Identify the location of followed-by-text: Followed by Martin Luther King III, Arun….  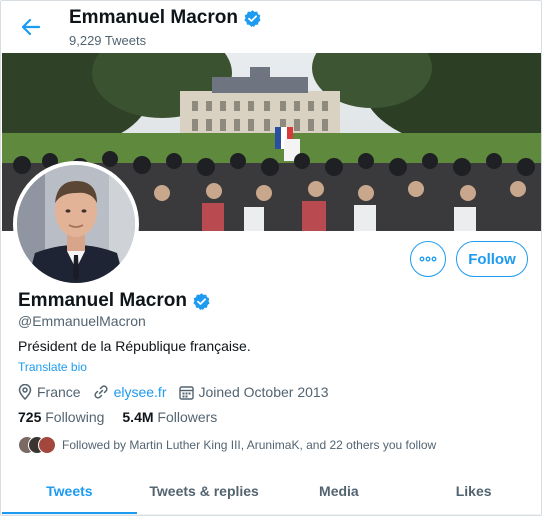
(249, 445).